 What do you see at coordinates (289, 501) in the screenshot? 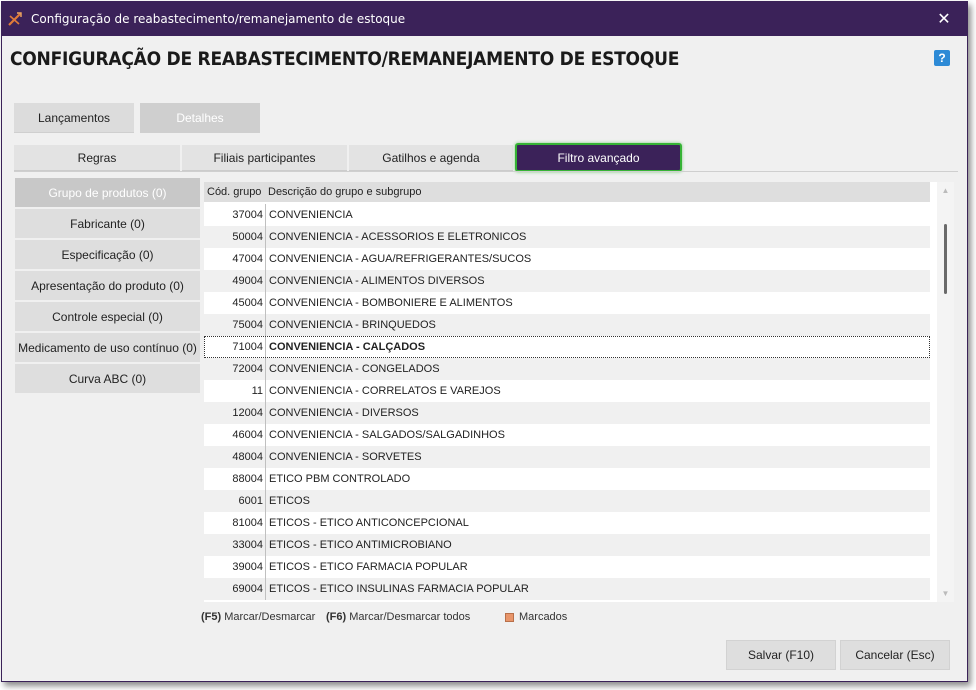
I see `cell-description: ETICOS` at bounding box center [289, 501].